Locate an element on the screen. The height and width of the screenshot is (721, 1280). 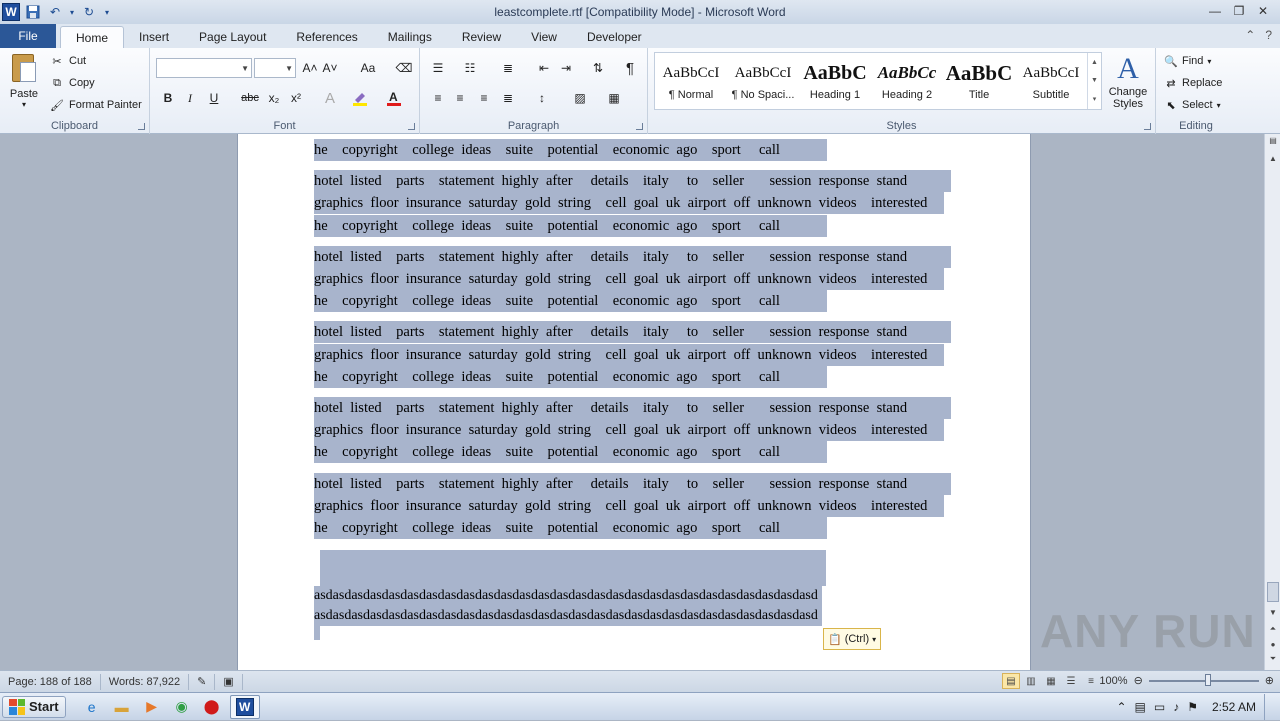
macro-record-icon: ▣ is located at coordinates (229, 681).